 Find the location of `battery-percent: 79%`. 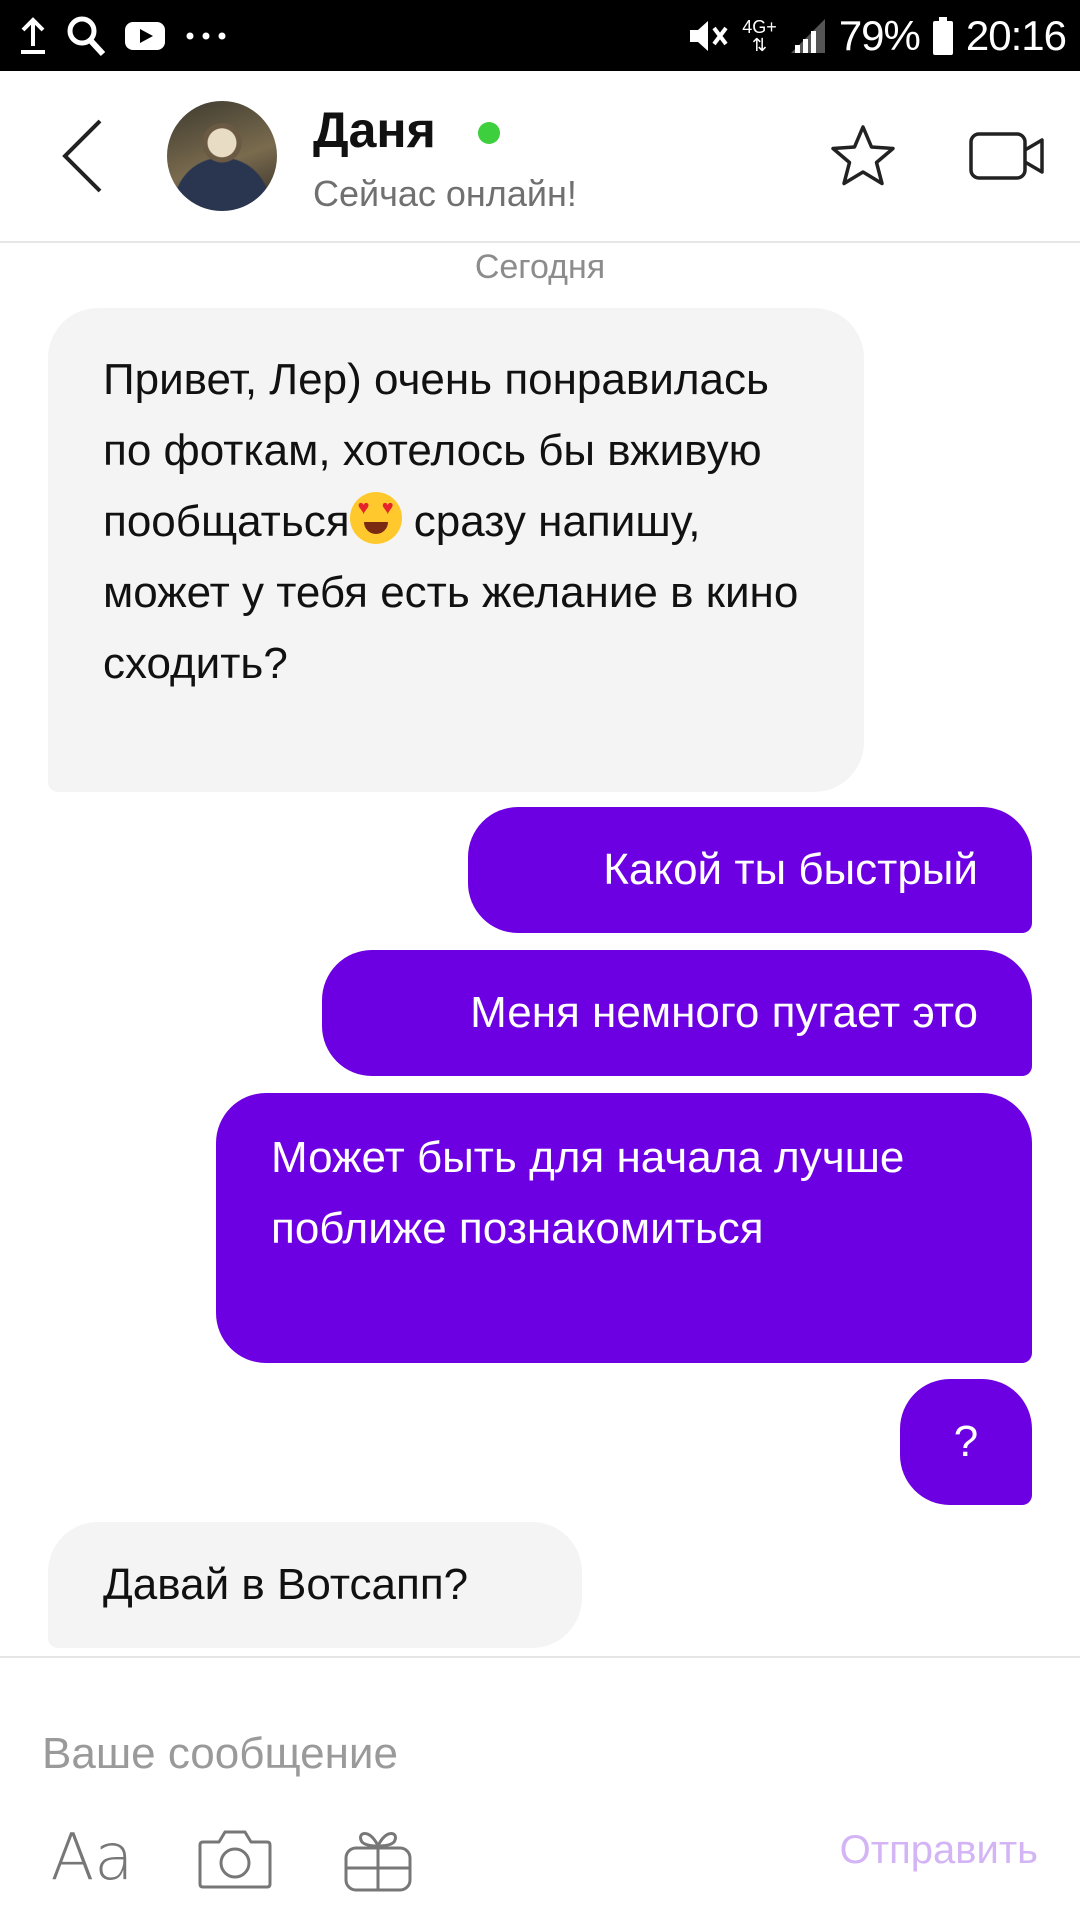

battery-percent: 79% is located at coordinates (879, 35).